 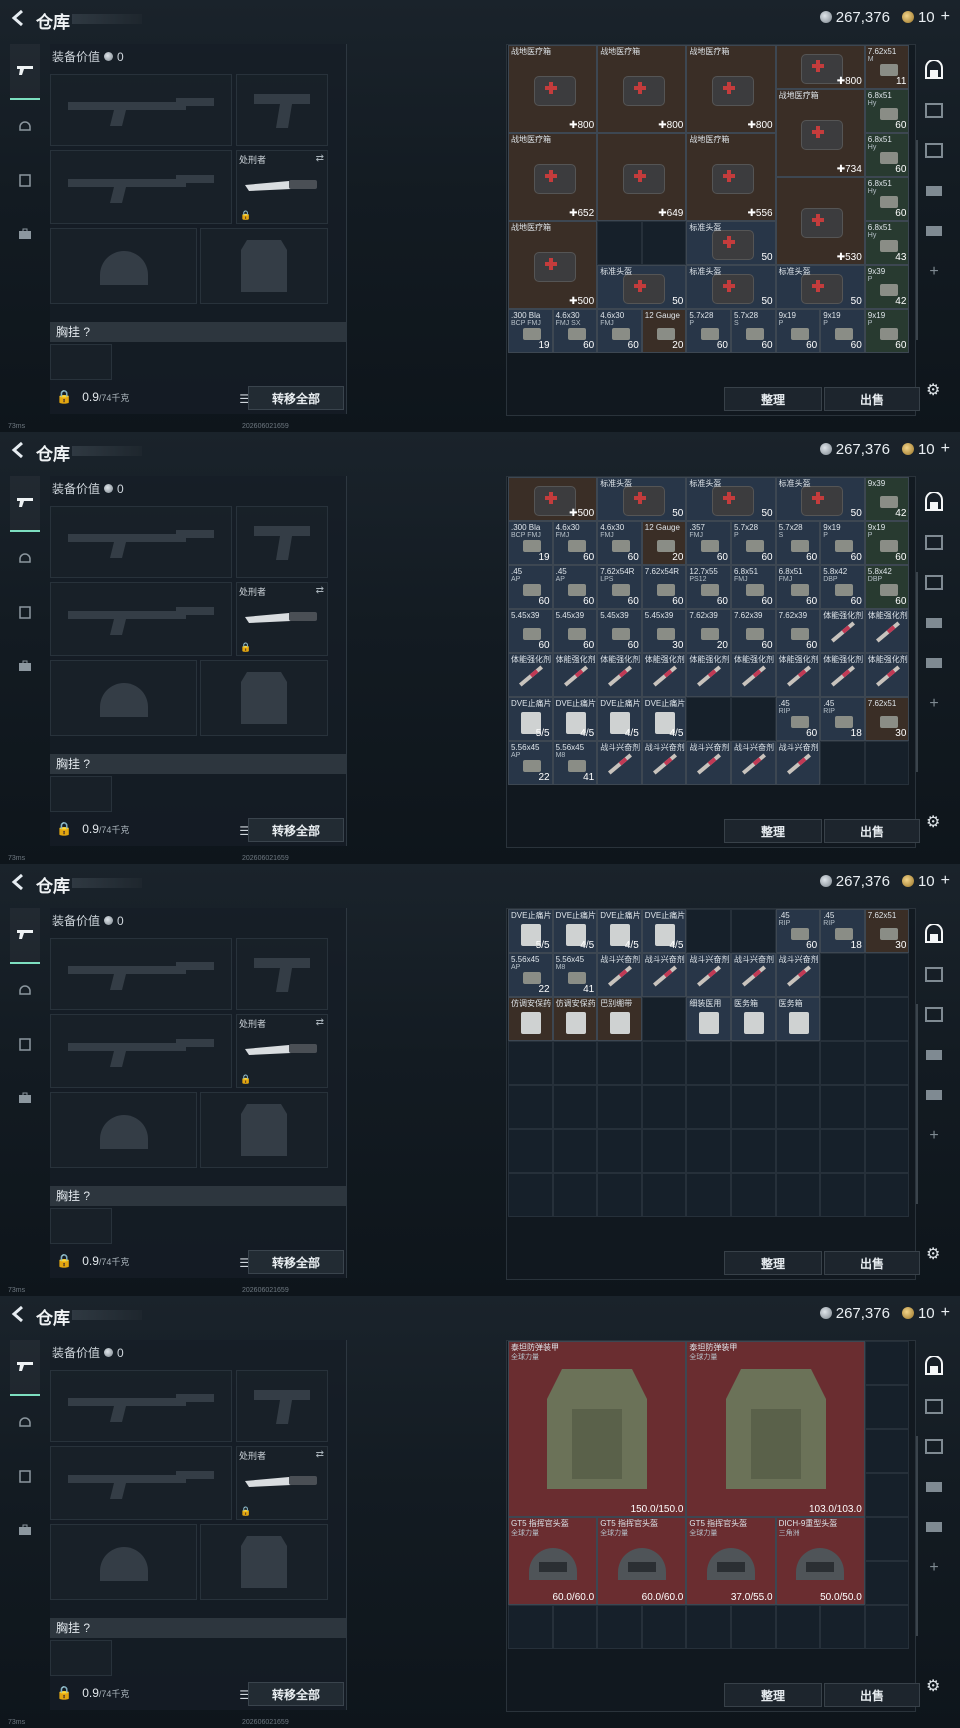 I want to click on storage-item: 5.8x42 DBP 60, so click(x=842, y=587).